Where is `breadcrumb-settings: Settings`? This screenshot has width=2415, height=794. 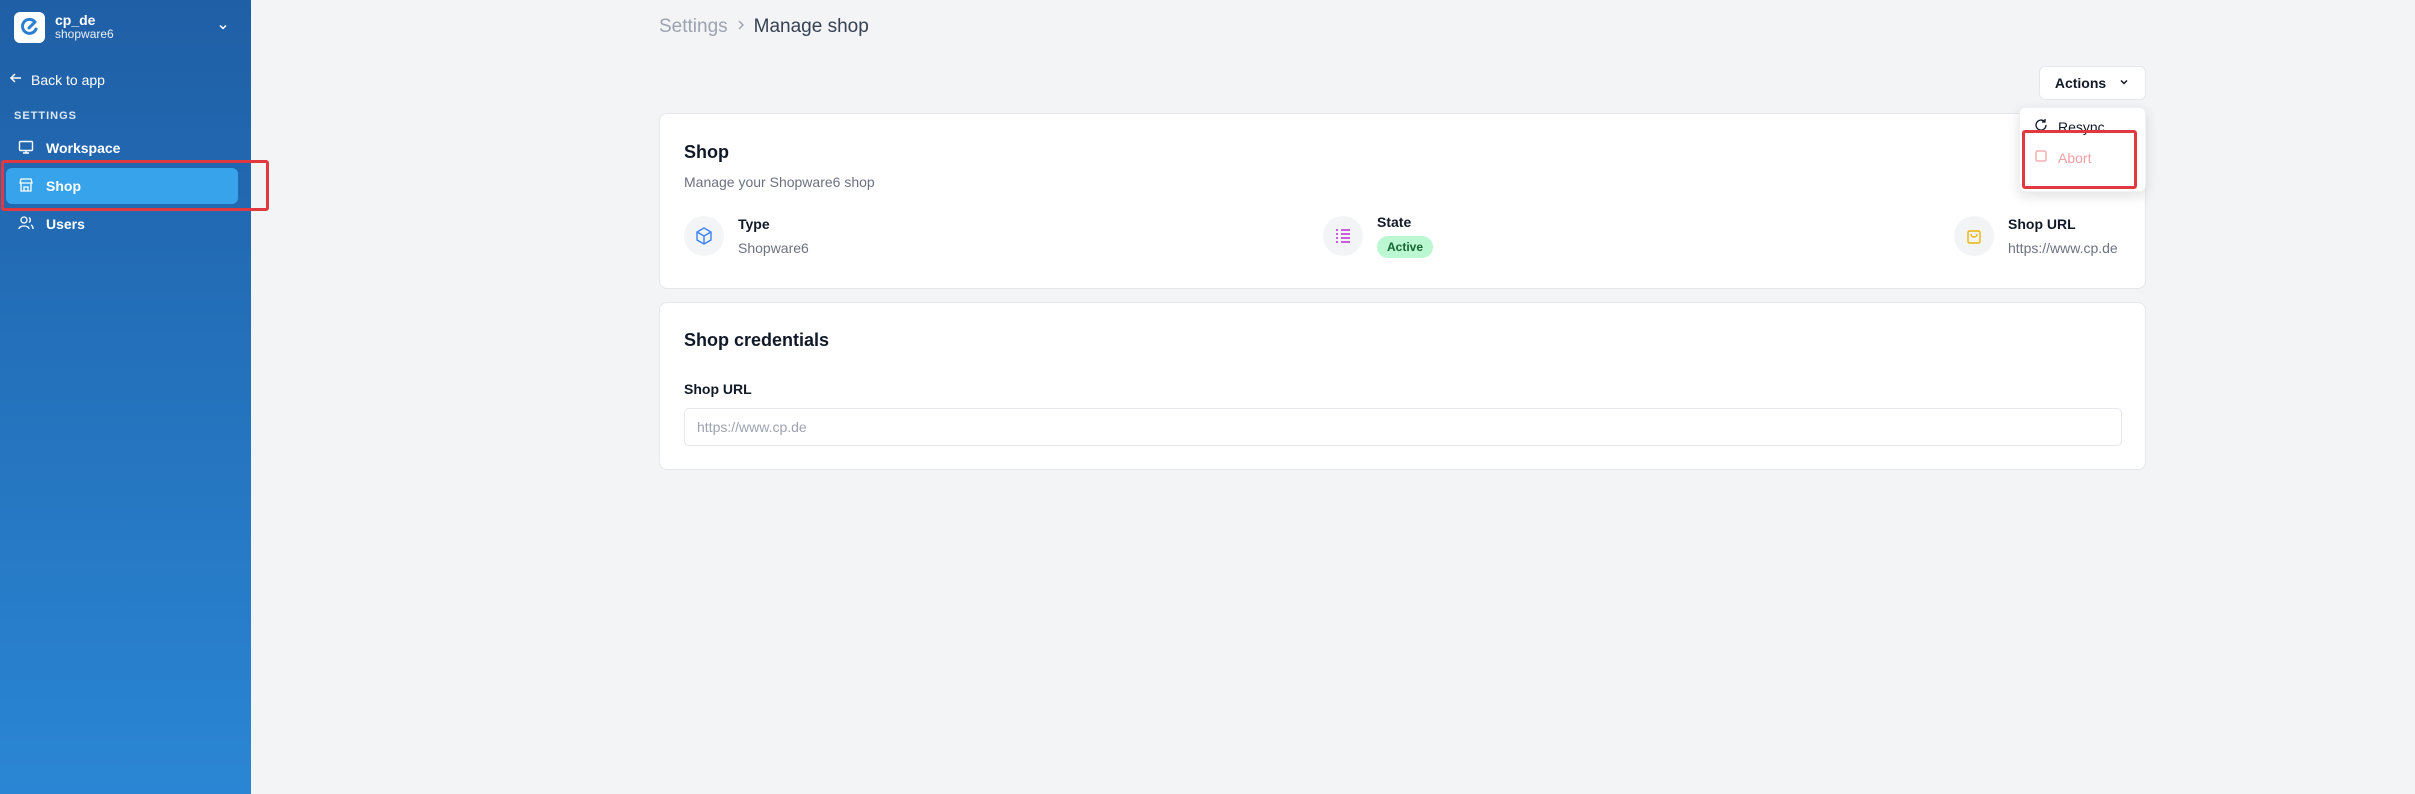 breadcrumb-settings: Settings is located at coordinates (693, 27).